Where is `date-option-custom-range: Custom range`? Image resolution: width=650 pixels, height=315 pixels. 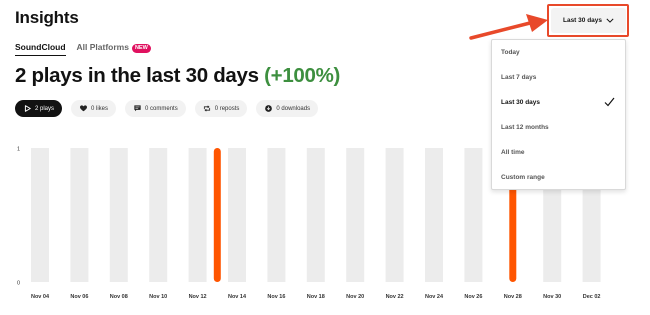 date-option-custom-range: Custom range is located at coordinates (558, 177).